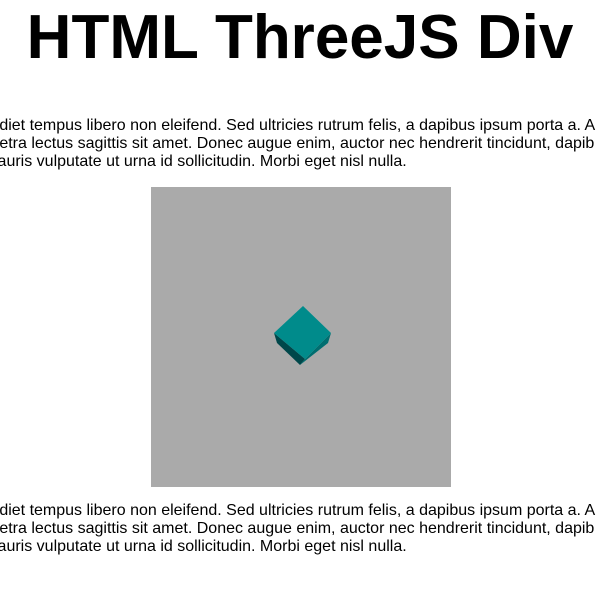 This screenshot has width=600, height=600. Describe the element at coordinates (302, 332) in the screenshot. I see `cube-top-face` at that location.